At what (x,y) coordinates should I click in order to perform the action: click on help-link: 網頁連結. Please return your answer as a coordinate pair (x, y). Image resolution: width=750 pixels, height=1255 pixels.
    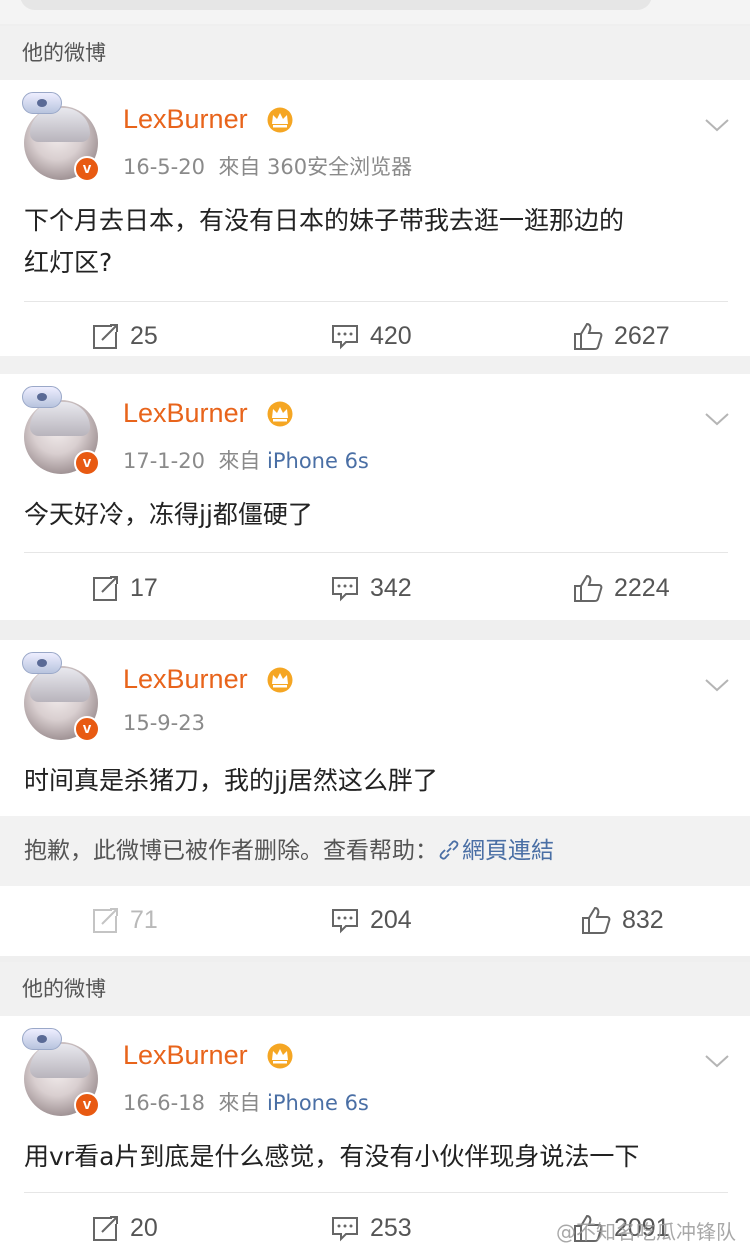
    Looking at the image, I should click on (496, 851).